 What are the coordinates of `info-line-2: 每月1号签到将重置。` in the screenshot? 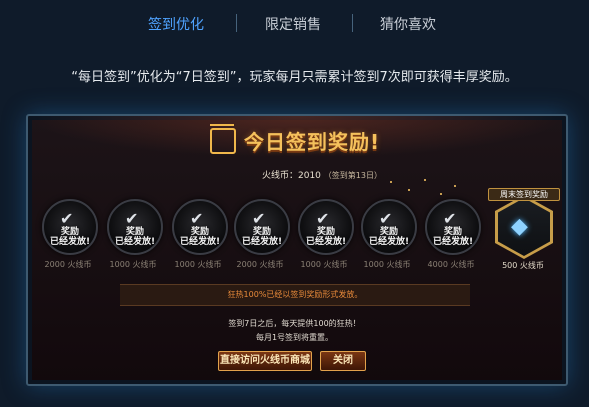 It's located at (294, 337).